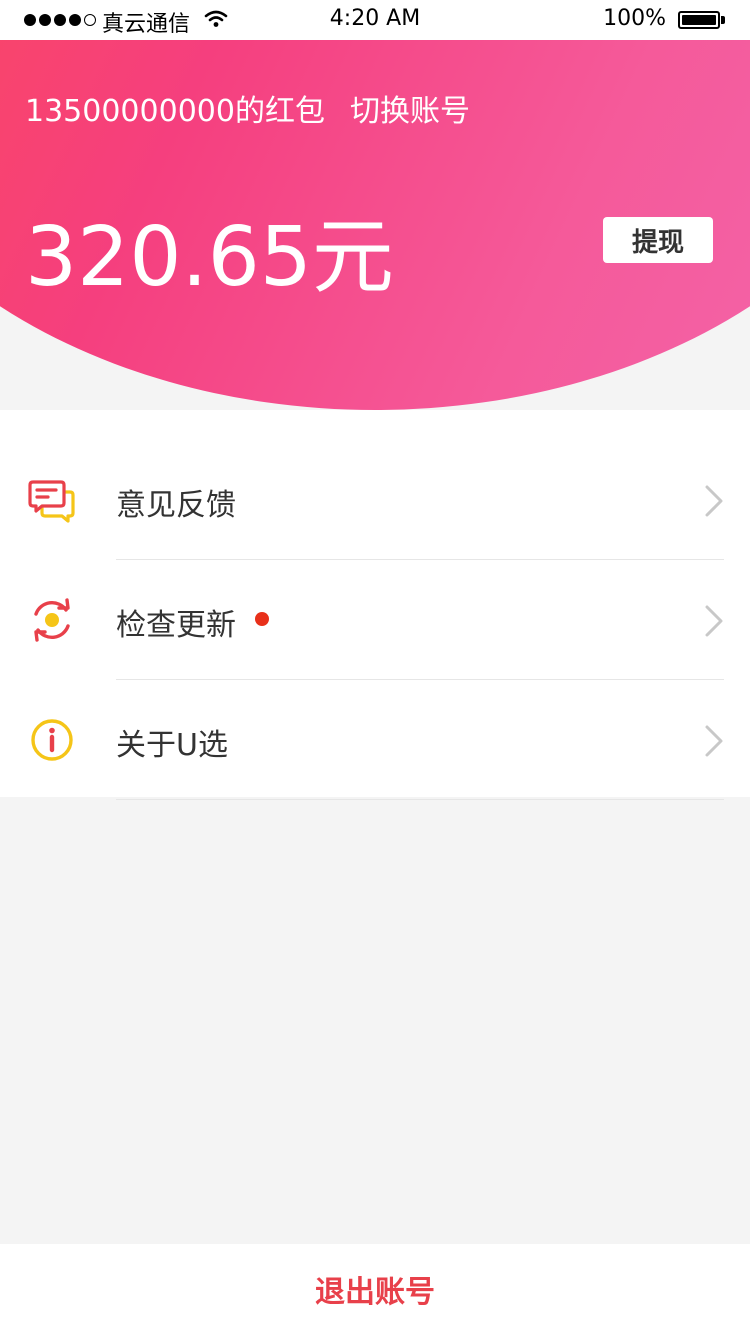  I want to click on update-badge-dot, so click(262, 619).